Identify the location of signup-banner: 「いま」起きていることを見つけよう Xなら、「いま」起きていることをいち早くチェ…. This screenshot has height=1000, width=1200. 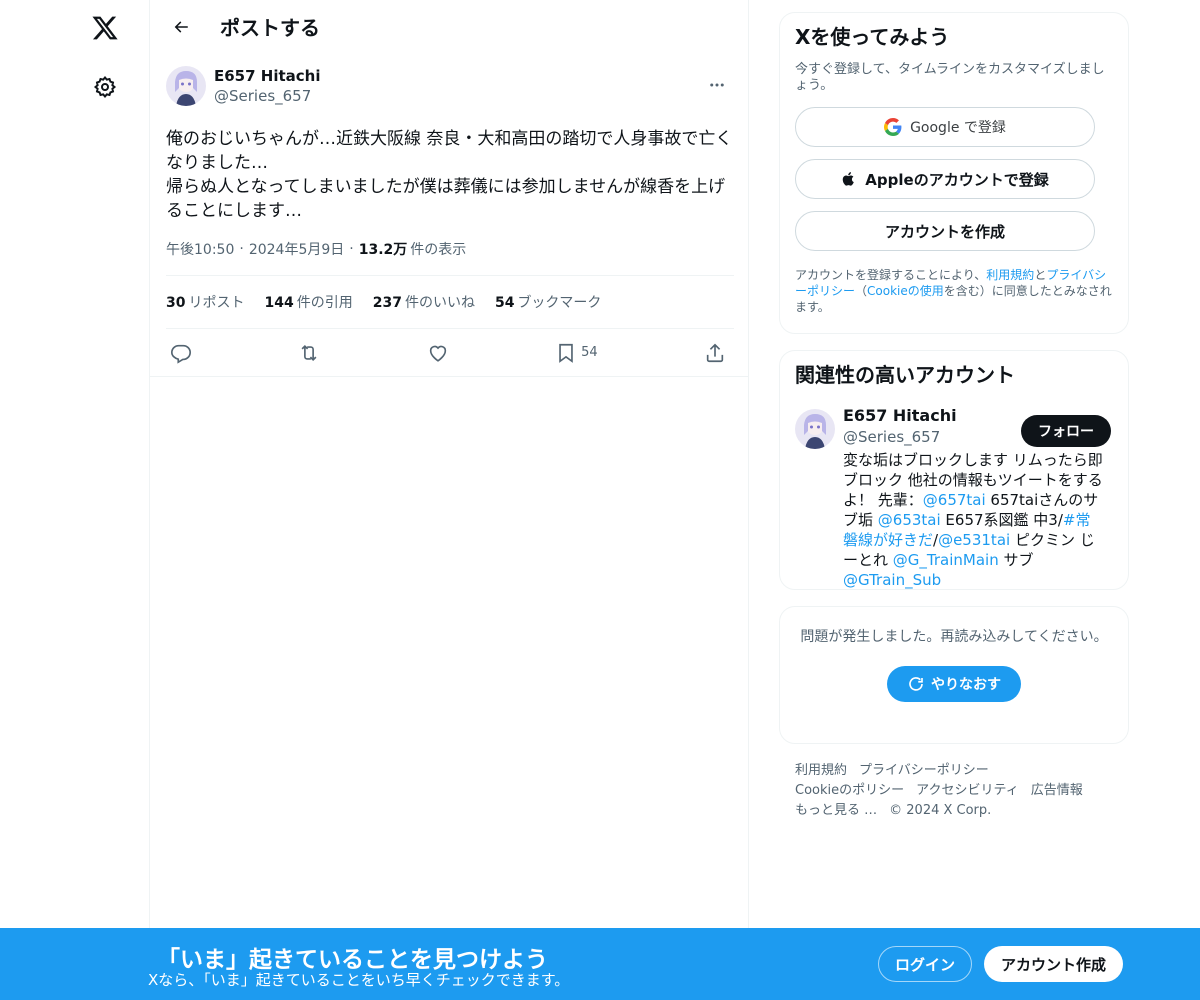
(600, 964).